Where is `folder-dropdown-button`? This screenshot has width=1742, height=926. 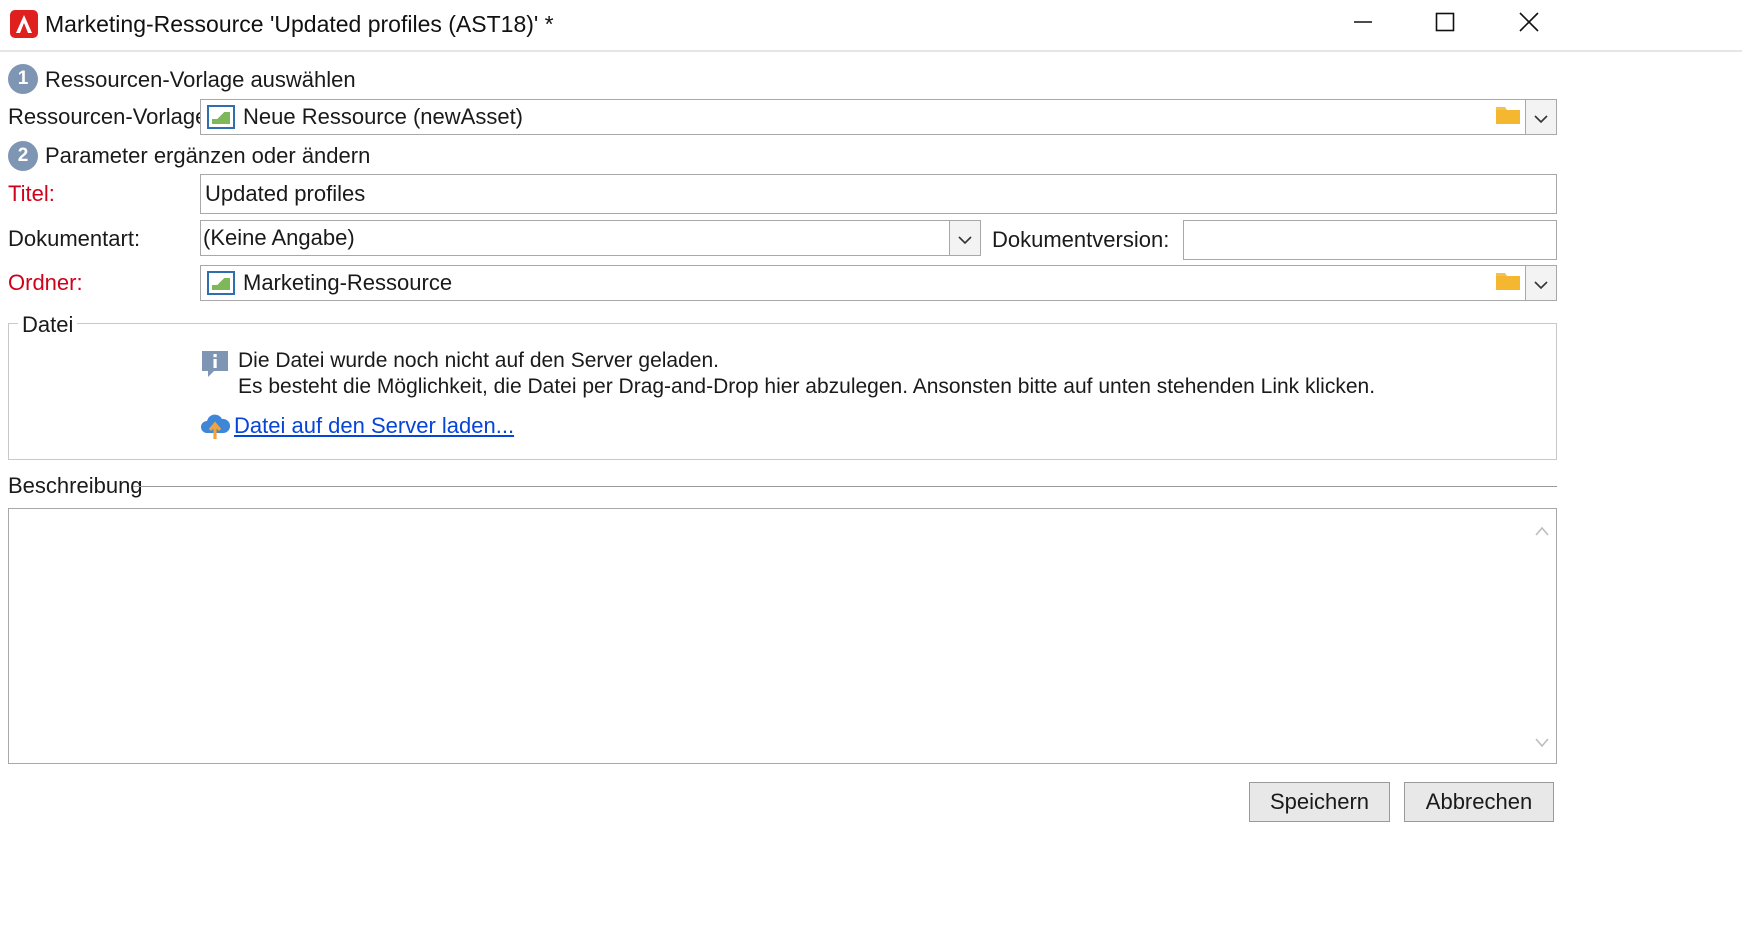
folder-dropdown-button is located at coordinates (1540, 283).